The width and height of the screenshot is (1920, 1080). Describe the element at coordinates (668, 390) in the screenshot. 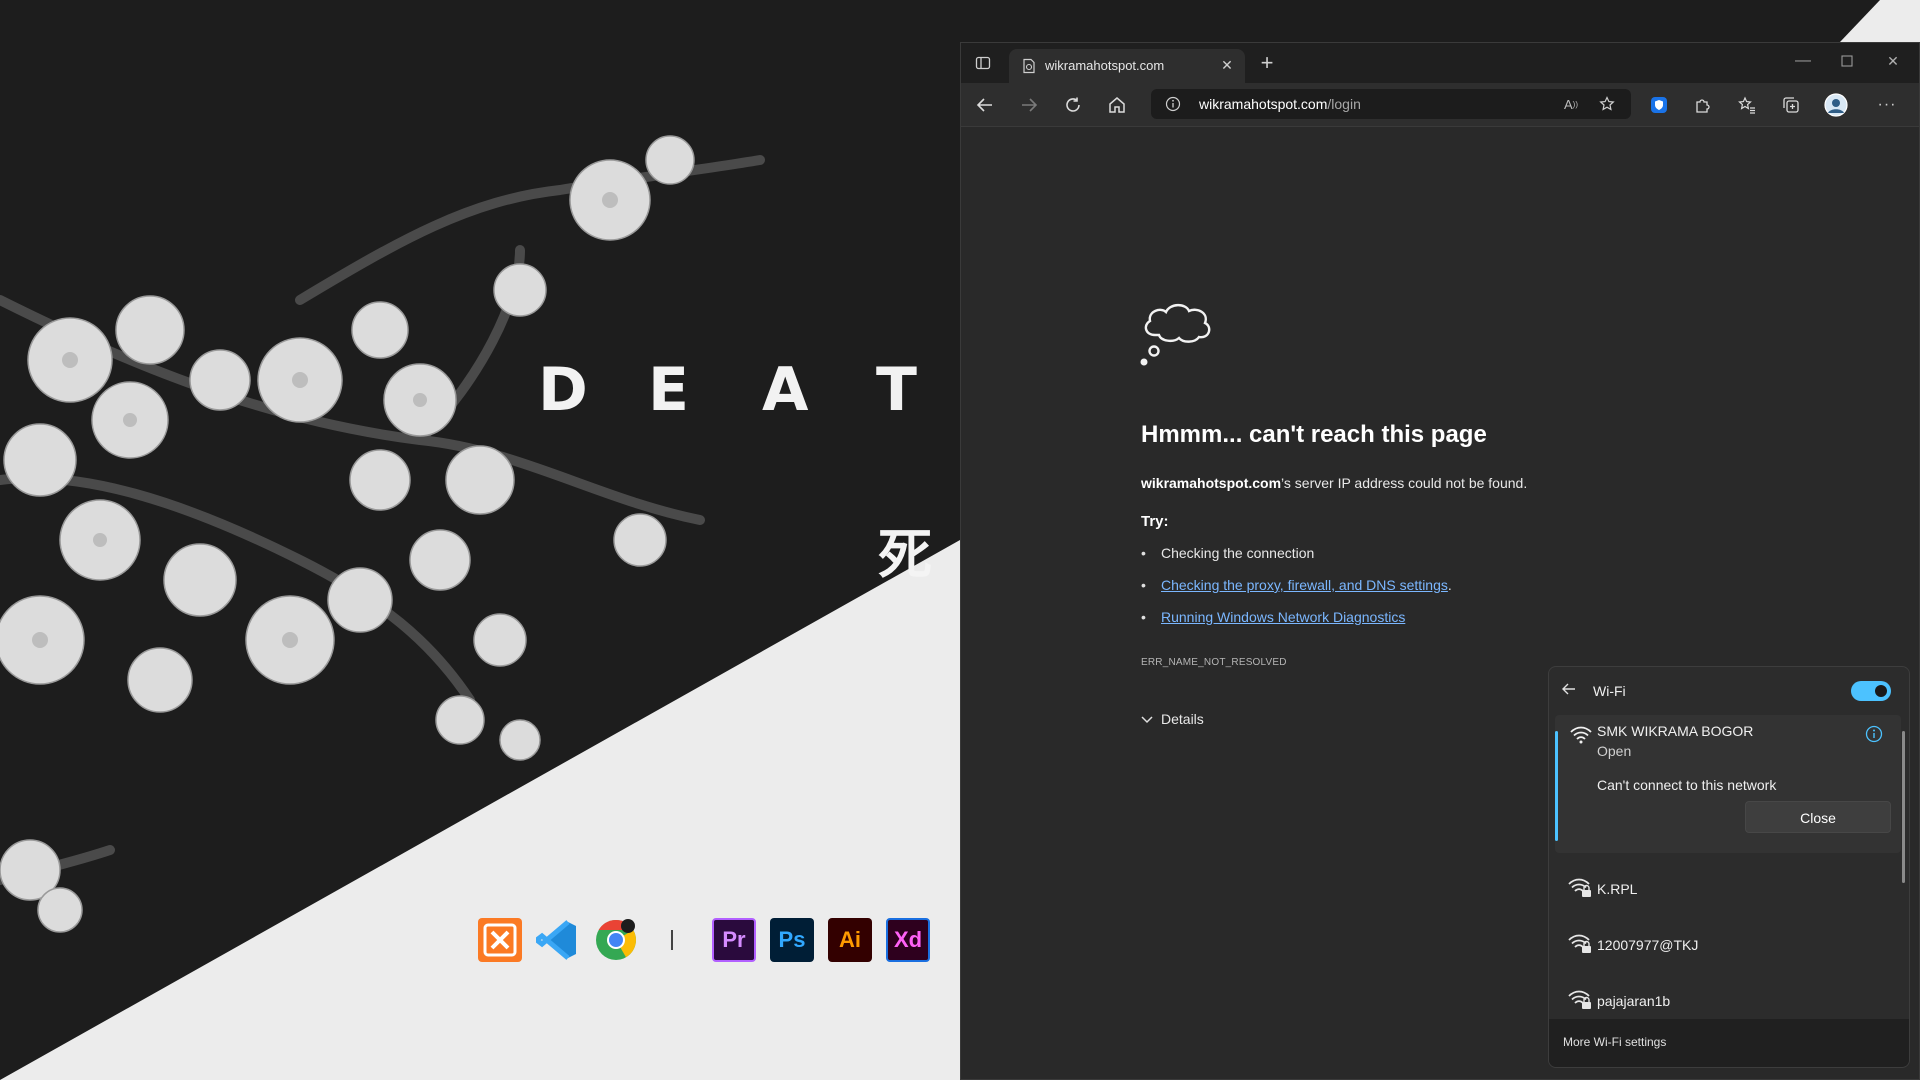

I see `wallpaper-letter: E` at that location.